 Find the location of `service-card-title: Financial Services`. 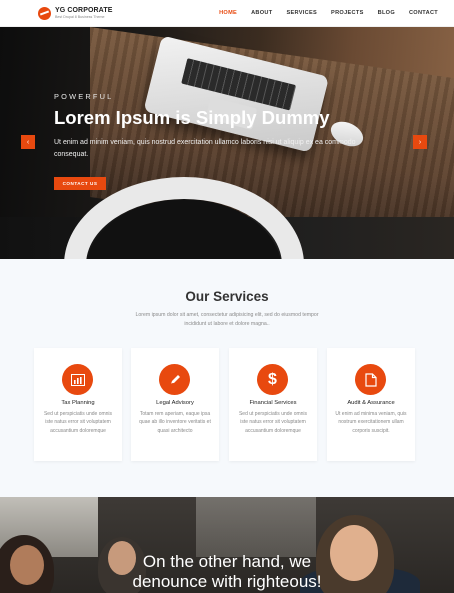

service-card-title: Financial Services is located at coordinates (273, 403).